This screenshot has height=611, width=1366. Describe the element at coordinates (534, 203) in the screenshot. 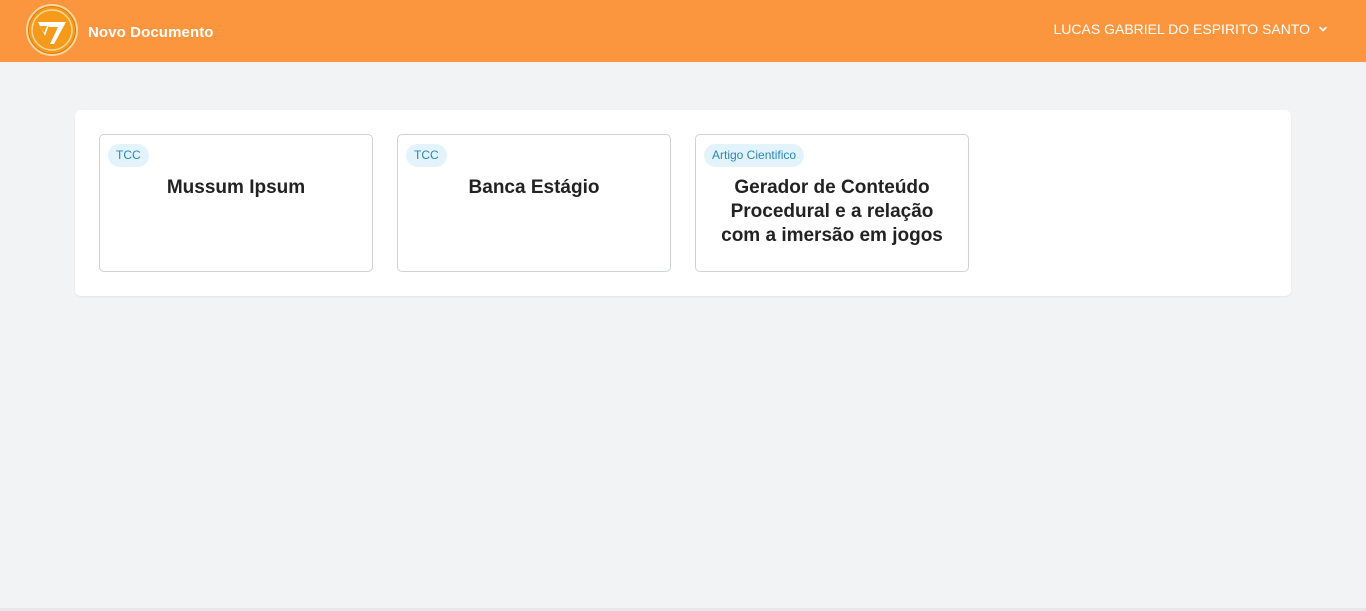

I see `document-card: TCC Banca Estágio` at that location.